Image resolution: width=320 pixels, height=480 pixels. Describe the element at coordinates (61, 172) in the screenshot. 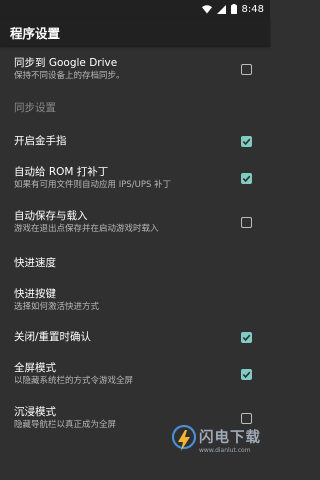

I see `pref-title: 自动给 ROM 打补丁` at that location.